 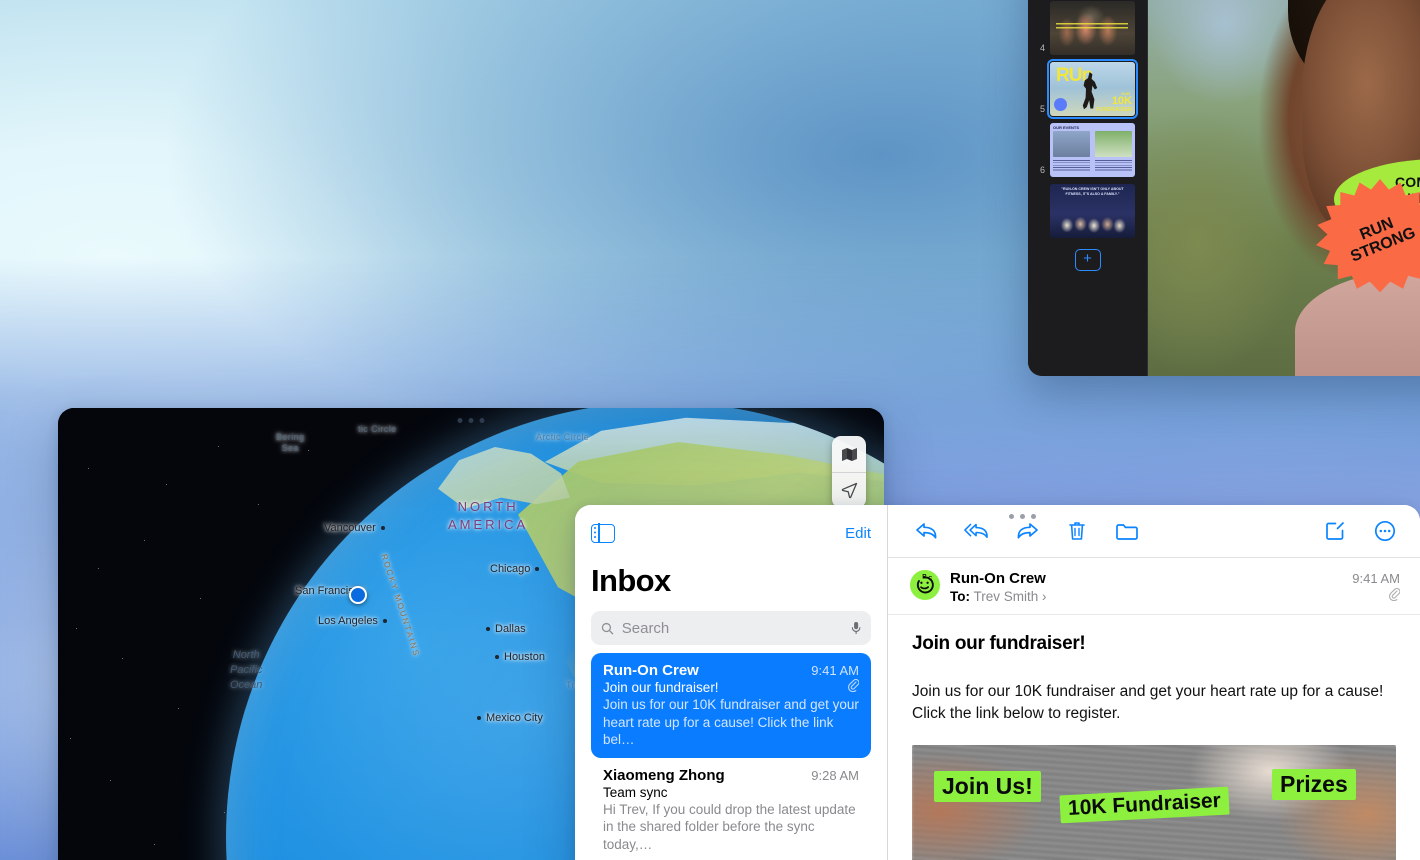 I want to click on map-label-houston: Houston, so click(x=520, y=657).